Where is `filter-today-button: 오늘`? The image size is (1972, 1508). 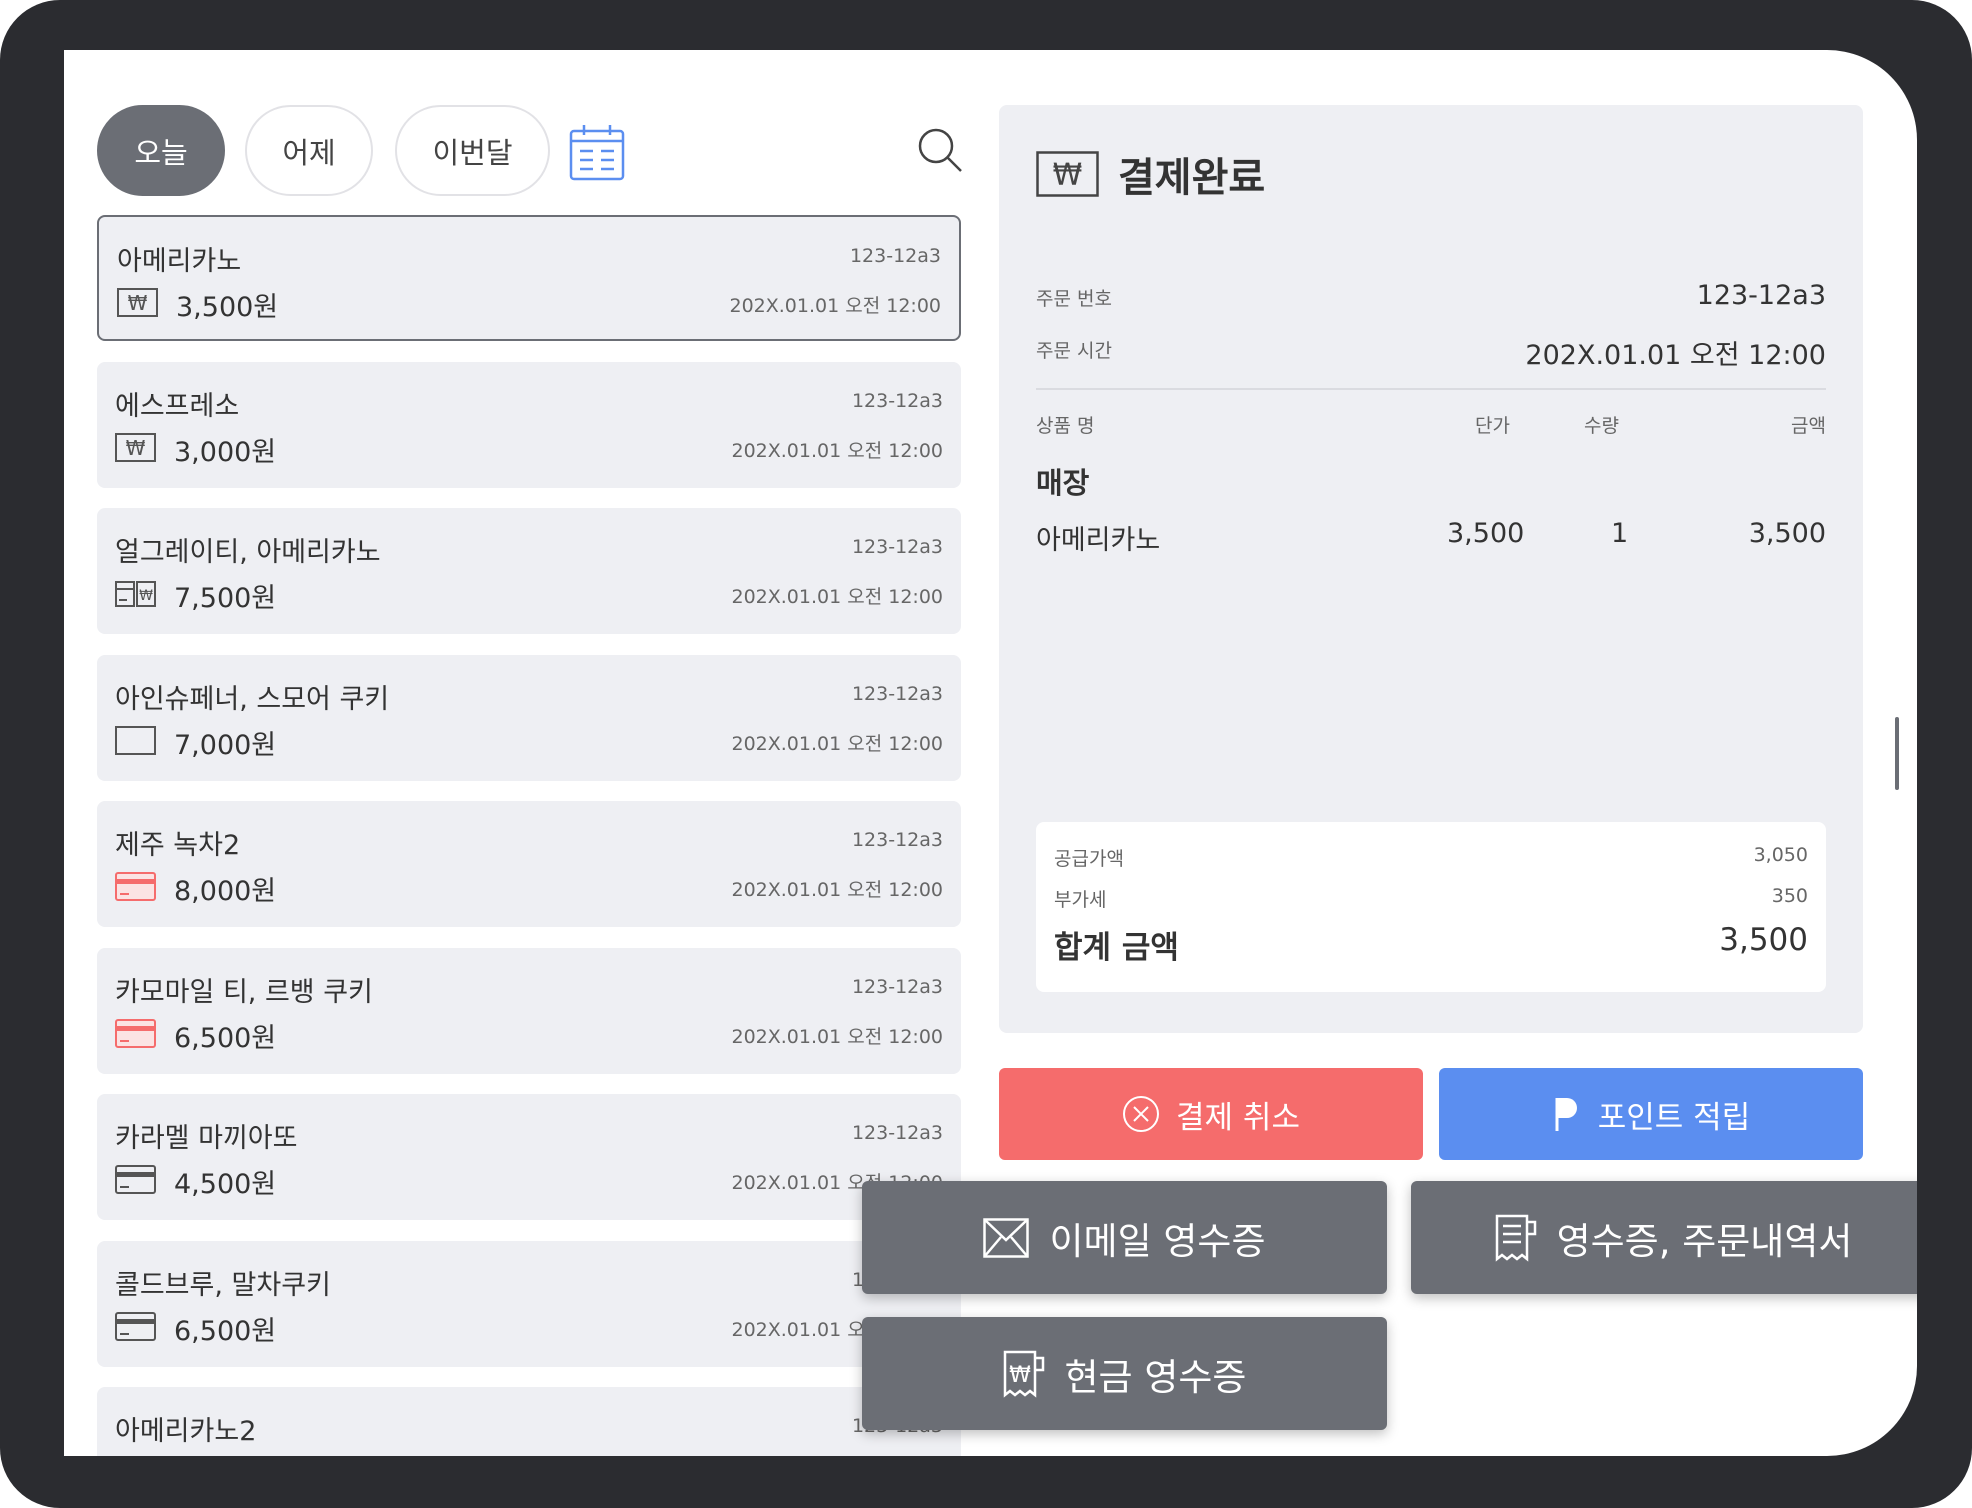
filter-today-button: 오늘 is located at coordinates (161, 150).